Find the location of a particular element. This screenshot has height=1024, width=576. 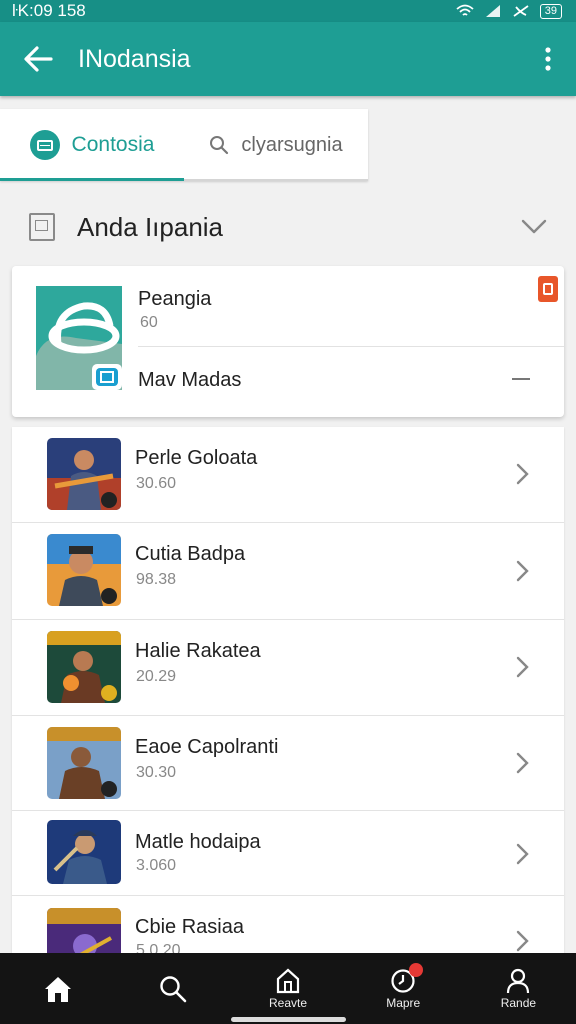

status-icons: 39 is located at coordinates (509, 11).